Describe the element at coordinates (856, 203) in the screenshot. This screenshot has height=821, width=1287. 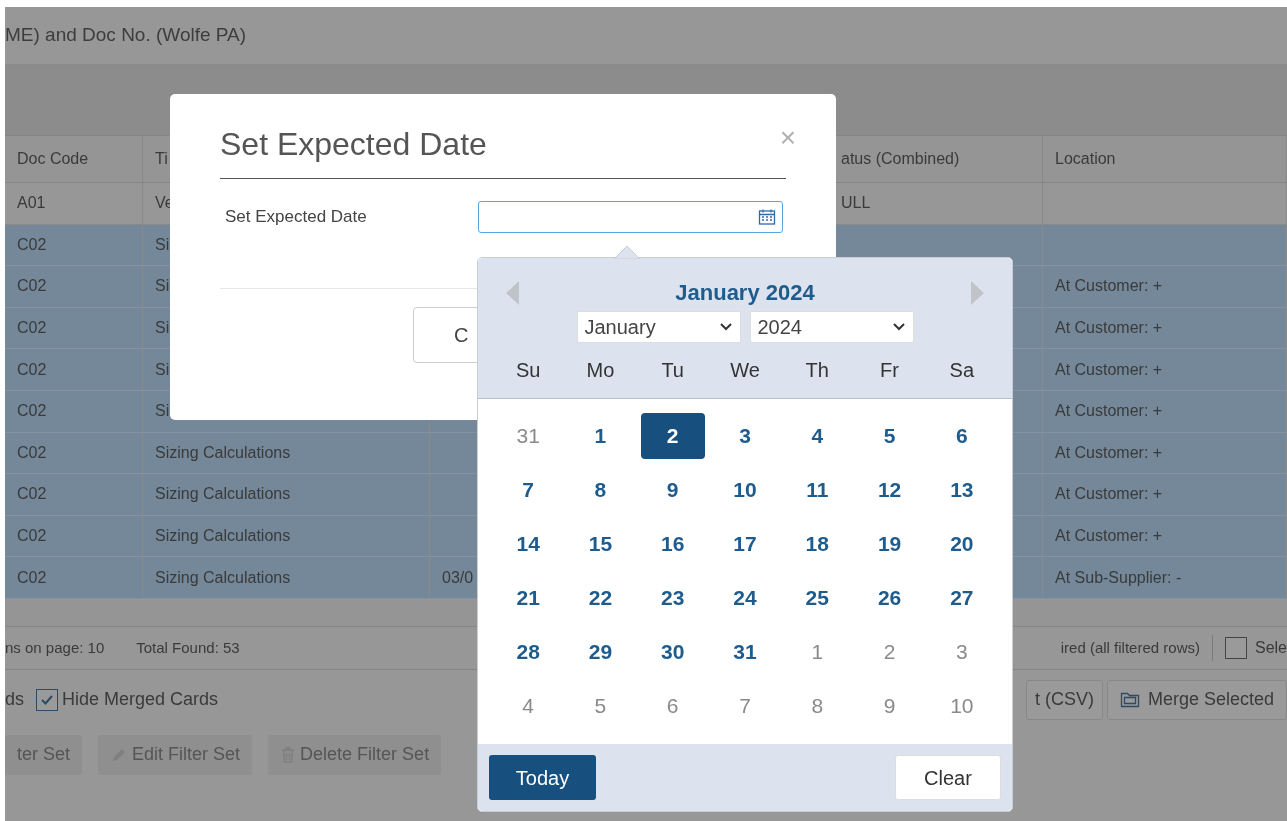
I see `table-cell-text: ULL` at that location.